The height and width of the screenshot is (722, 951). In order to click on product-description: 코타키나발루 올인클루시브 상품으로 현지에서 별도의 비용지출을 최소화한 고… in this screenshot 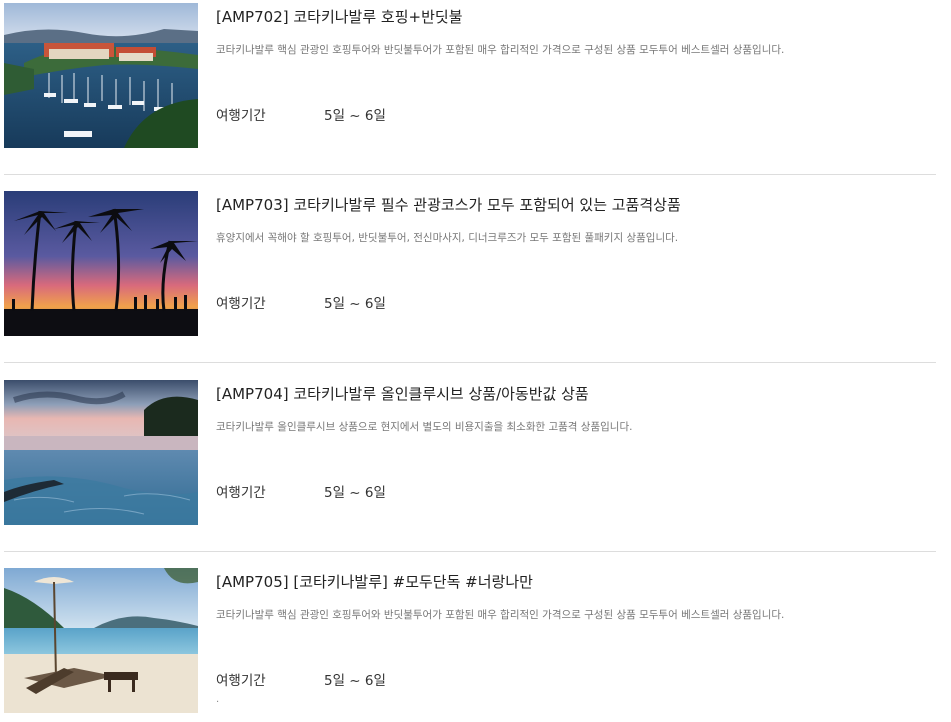, I will do `click(424, 427)`.